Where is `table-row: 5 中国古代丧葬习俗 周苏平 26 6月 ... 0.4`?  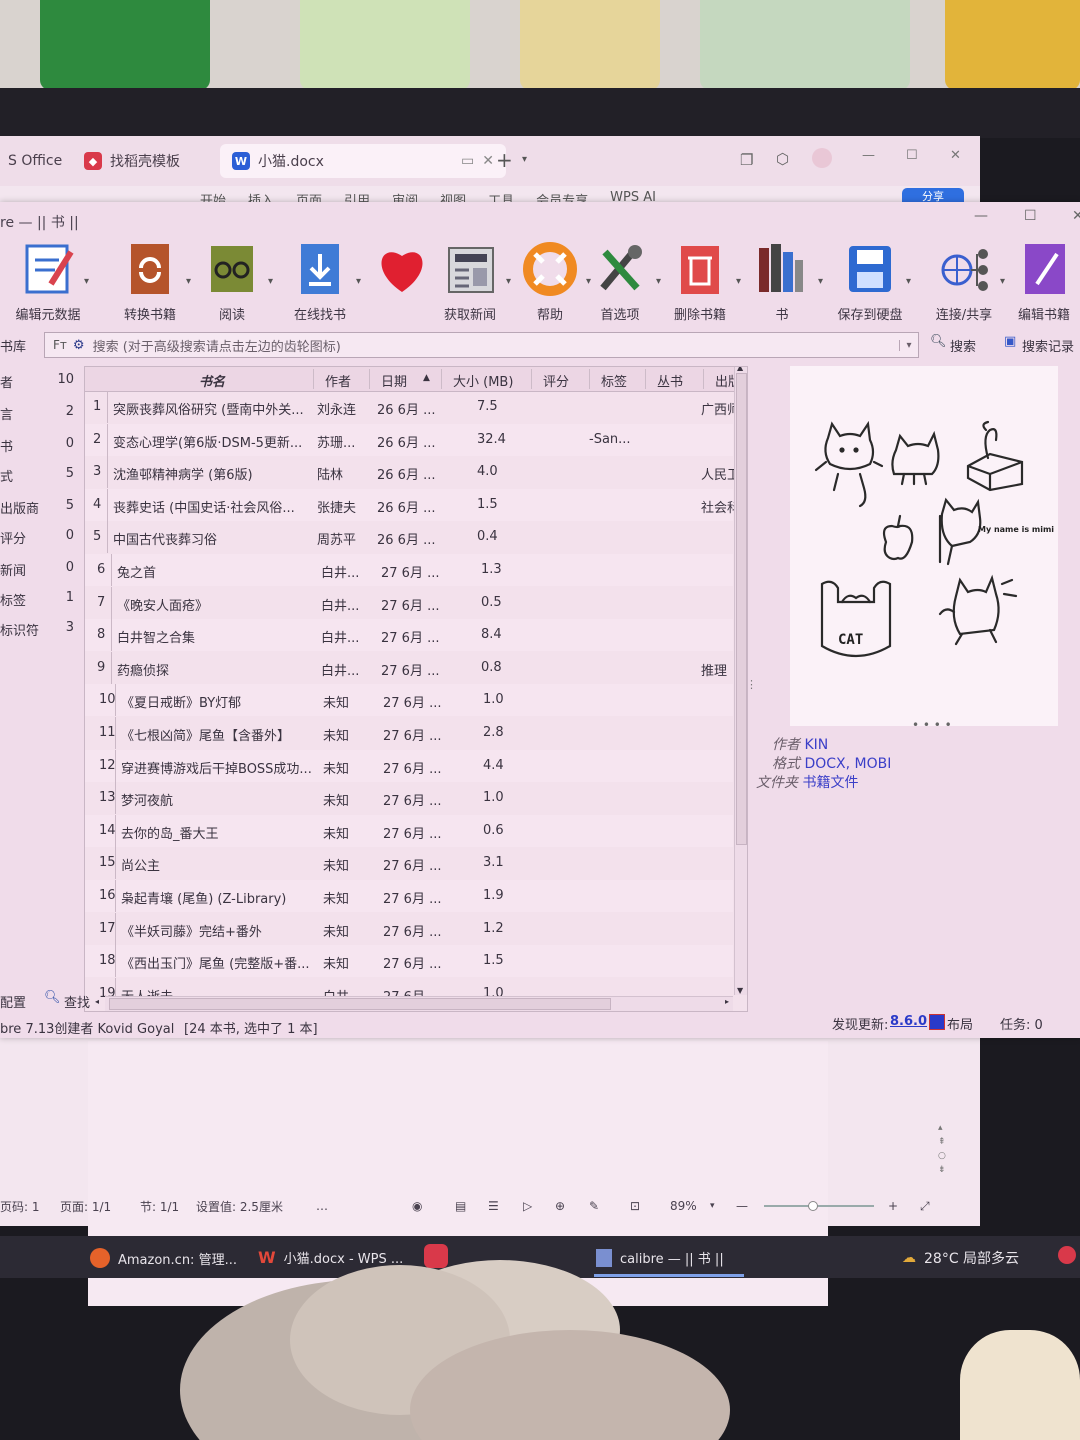
table-row: 5 中国古代丧葬习俗 周苏平 26 6月 ... 0.4 is located at coordinates (409, 537).